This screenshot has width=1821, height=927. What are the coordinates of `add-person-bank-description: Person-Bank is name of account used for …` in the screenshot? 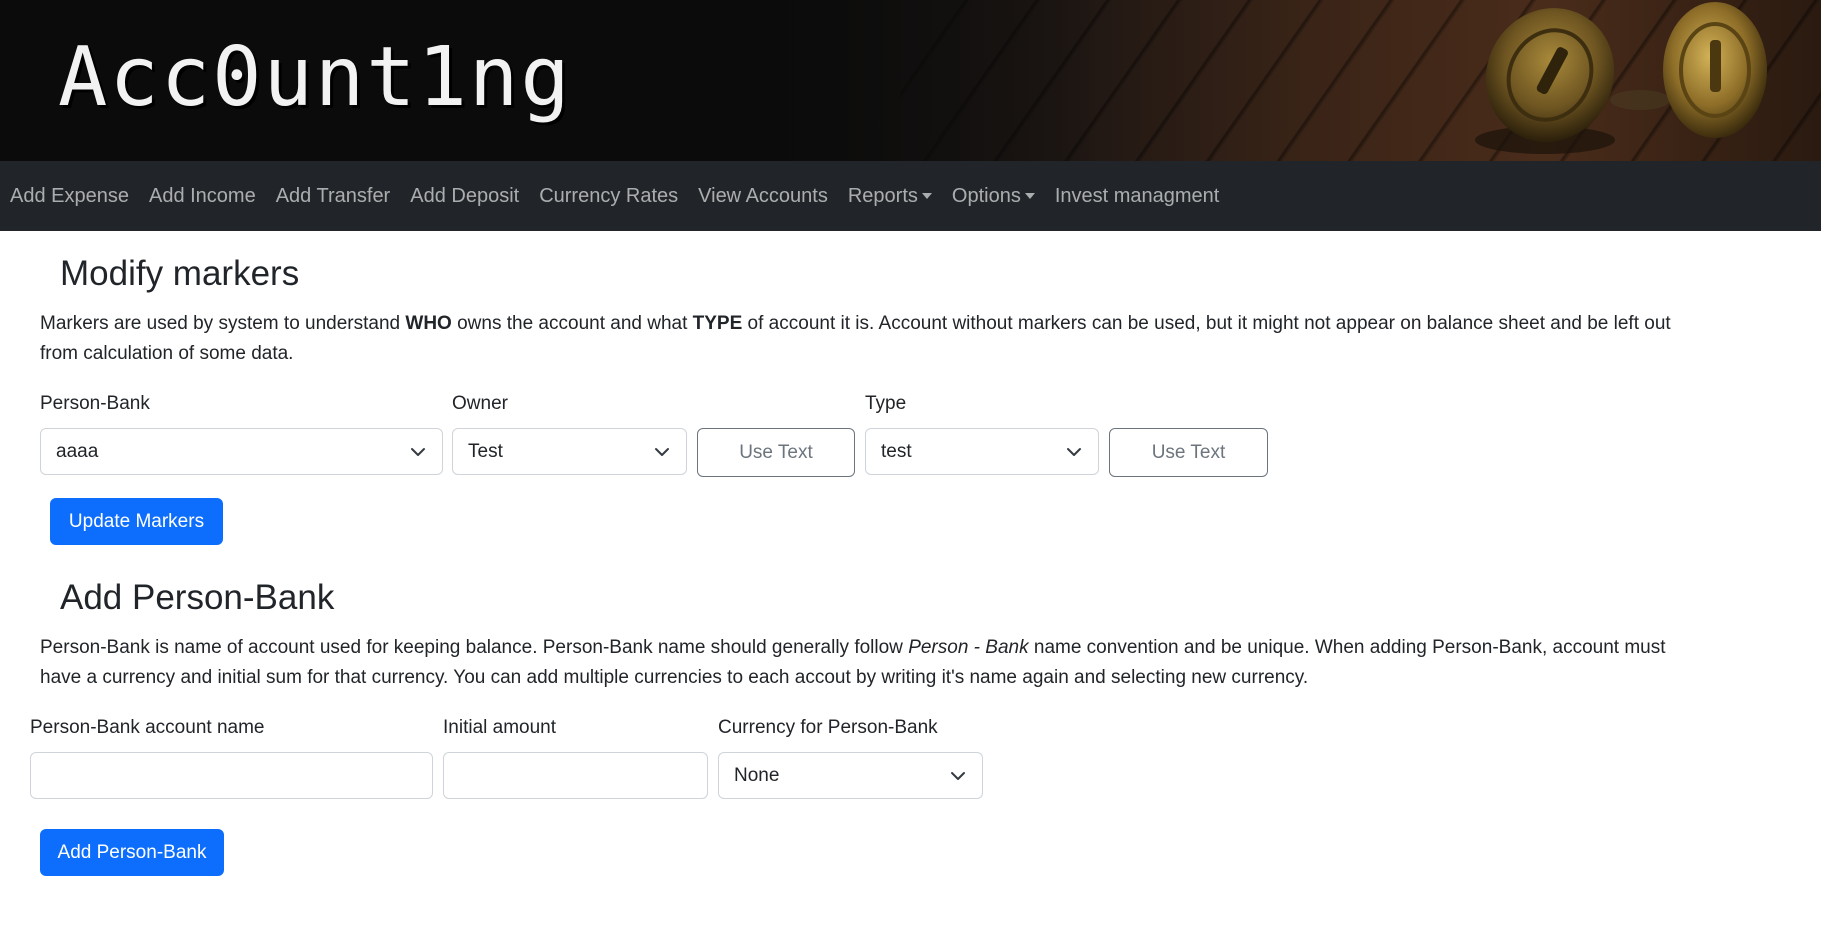 It's located at (853, 662).